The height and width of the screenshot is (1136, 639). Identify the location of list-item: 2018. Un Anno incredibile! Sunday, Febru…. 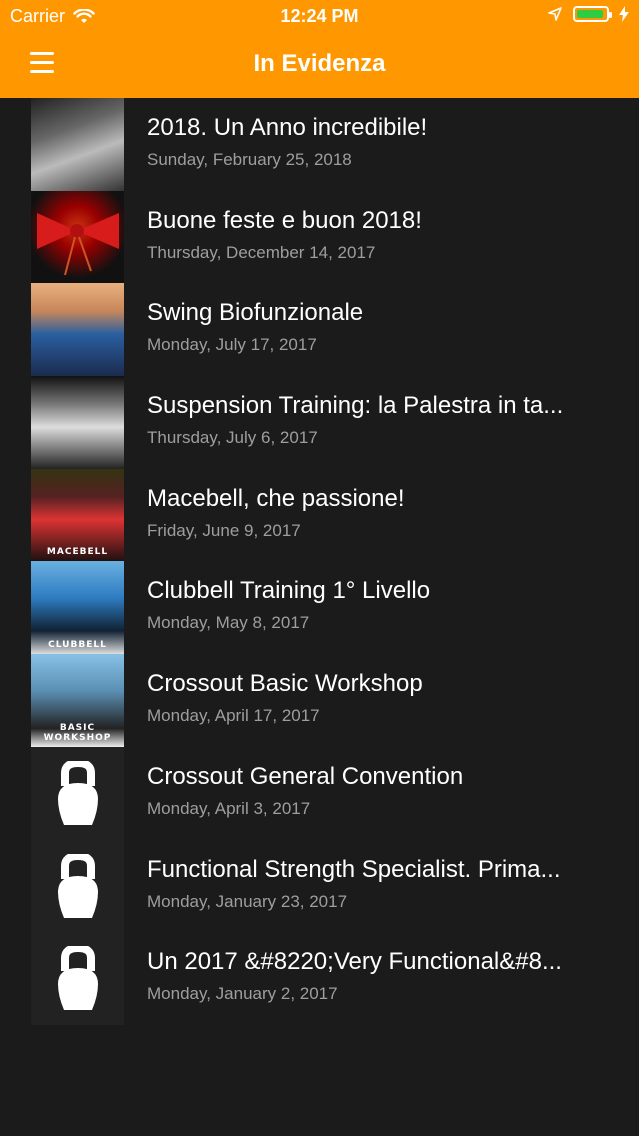
(319, 144).